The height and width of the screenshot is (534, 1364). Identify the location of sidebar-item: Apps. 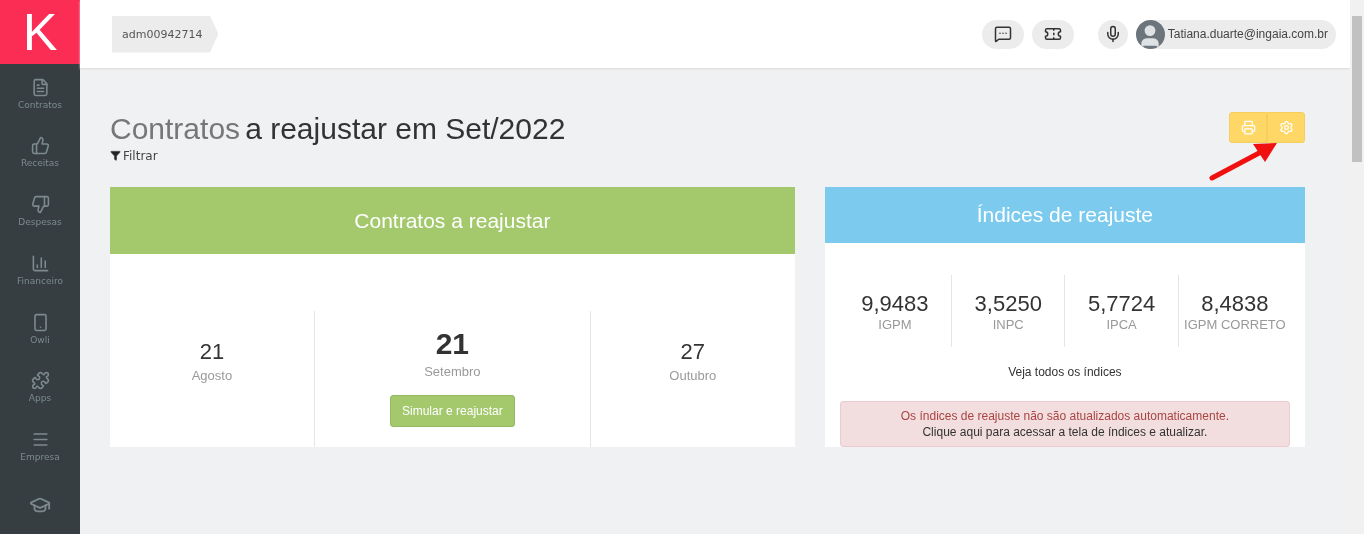
(40, 387).